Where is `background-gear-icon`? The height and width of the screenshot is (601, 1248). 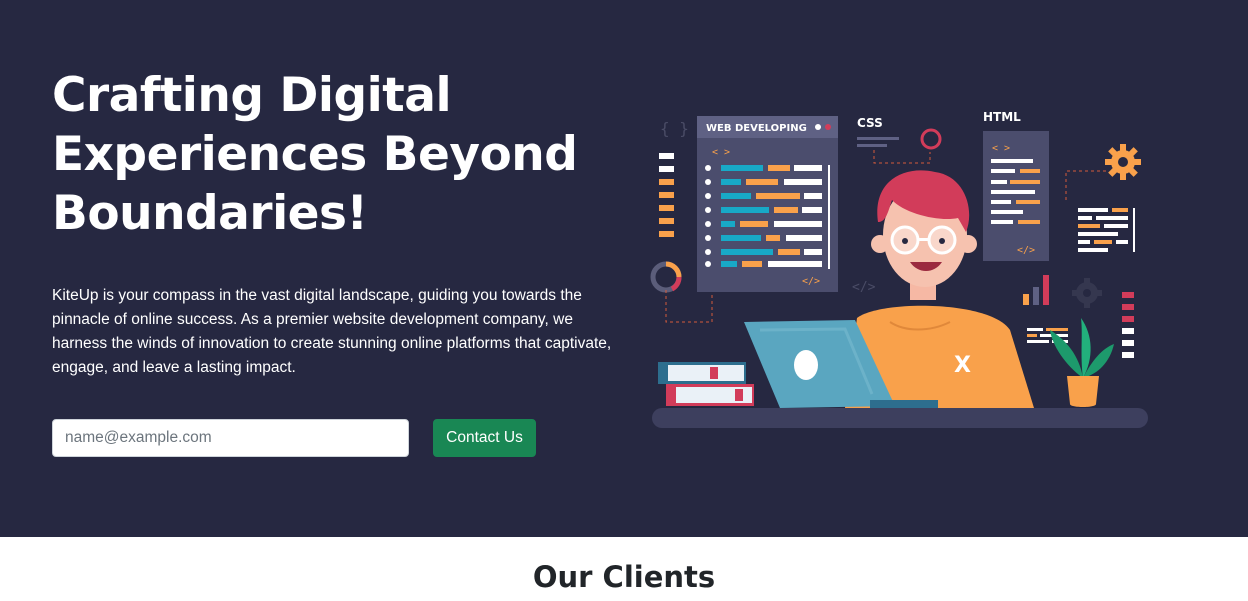
background-gear-icon is located at coordinates (1087, 293).